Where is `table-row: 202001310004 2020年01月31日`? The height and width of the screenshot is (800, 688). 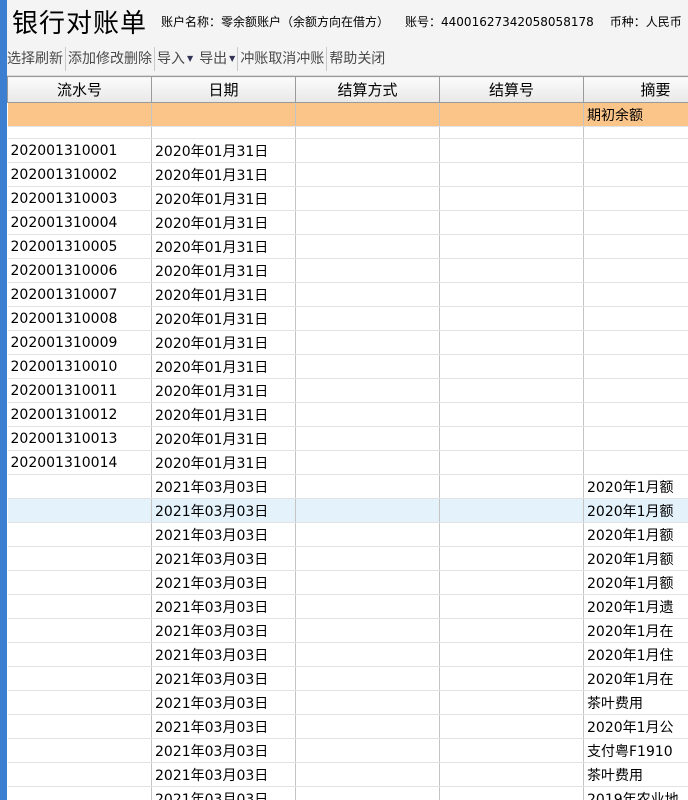
table-row: 202001310004 2020年01月31日 is located at coordinates (347, 222).